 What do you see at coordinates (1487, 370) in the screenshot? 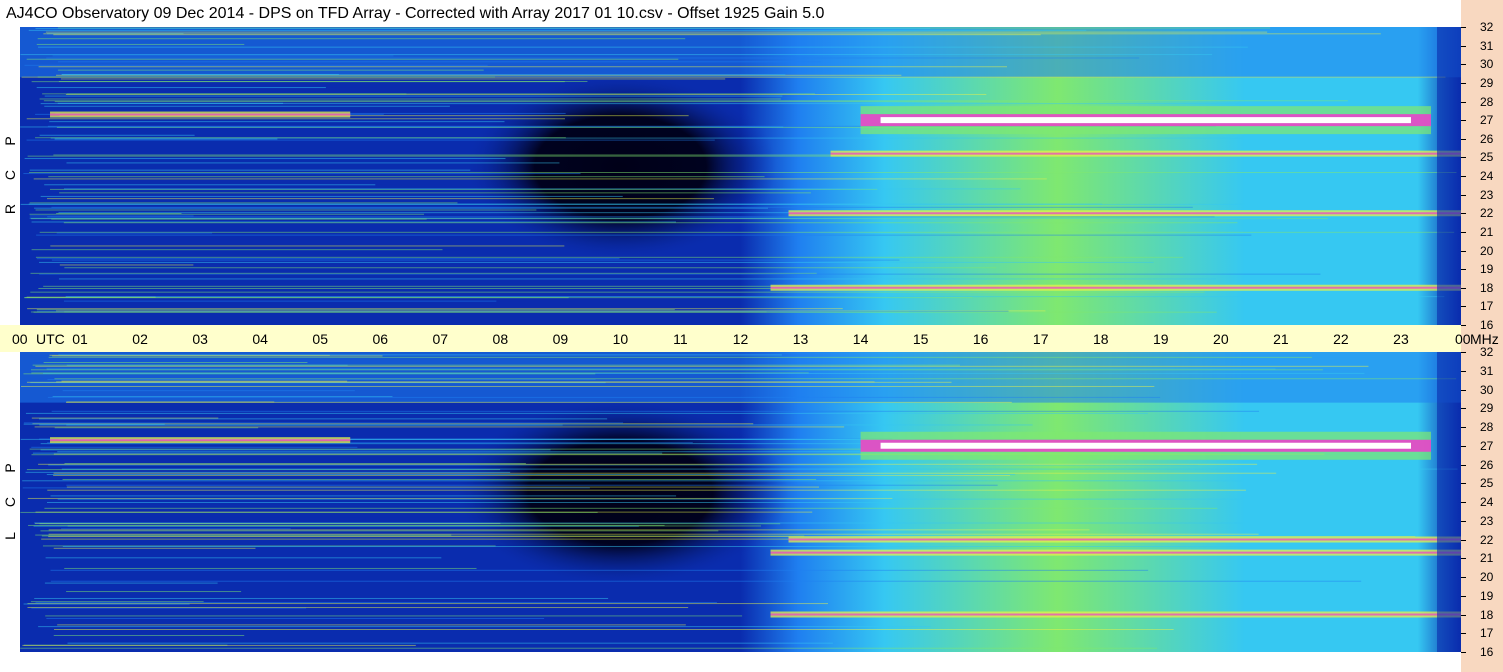
I see `frequency-tick-label: 31` at bounding box center [1487, 370].